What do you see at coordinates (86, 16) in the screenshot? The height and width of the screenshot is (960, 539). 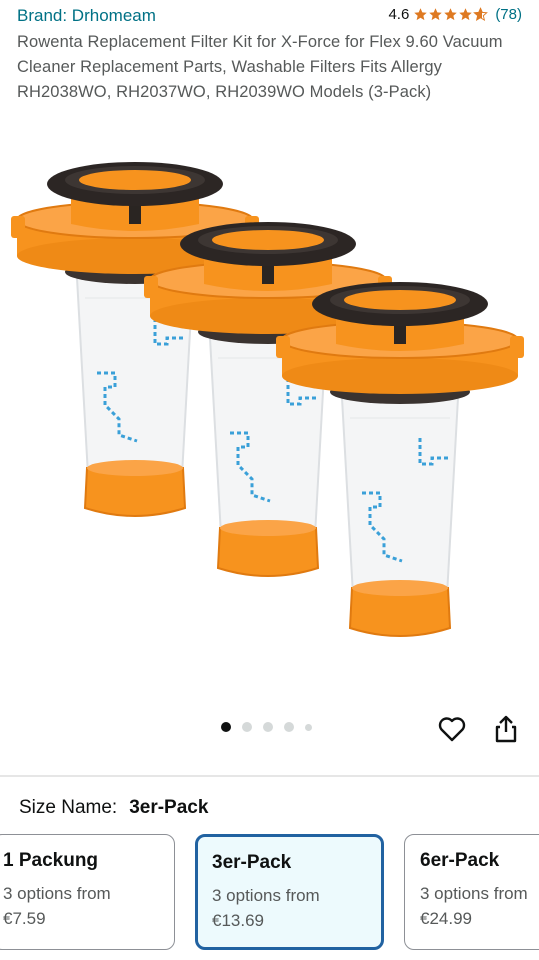 I see `brand-link: Brand: Drhomeam` at bounding box center [86, 16].